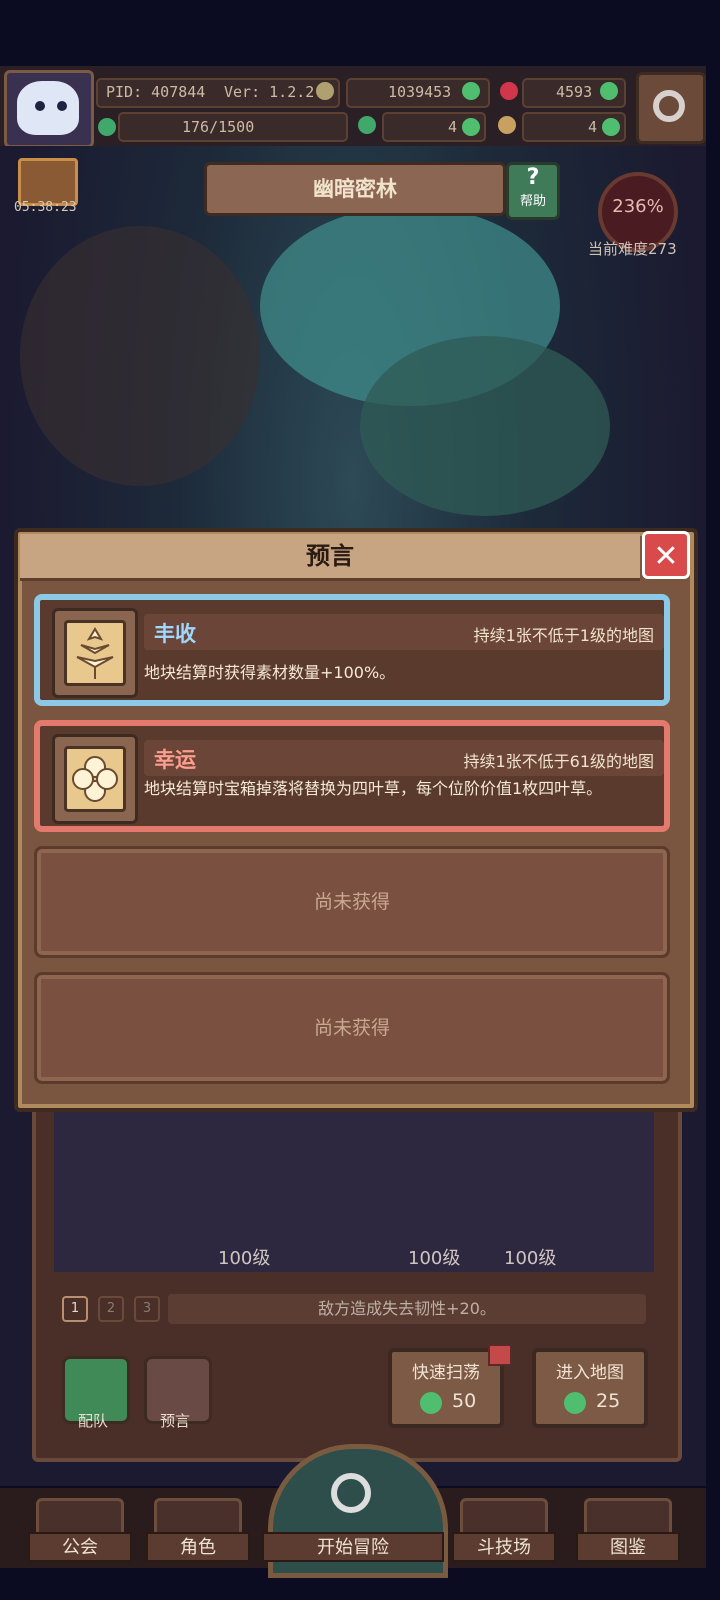 The height and width of the screenshot is (1600, 720). Describe the element at coordinates (590, 1388) in the screenshot. I see `enter-map-button: 进入地图 25` at that location.